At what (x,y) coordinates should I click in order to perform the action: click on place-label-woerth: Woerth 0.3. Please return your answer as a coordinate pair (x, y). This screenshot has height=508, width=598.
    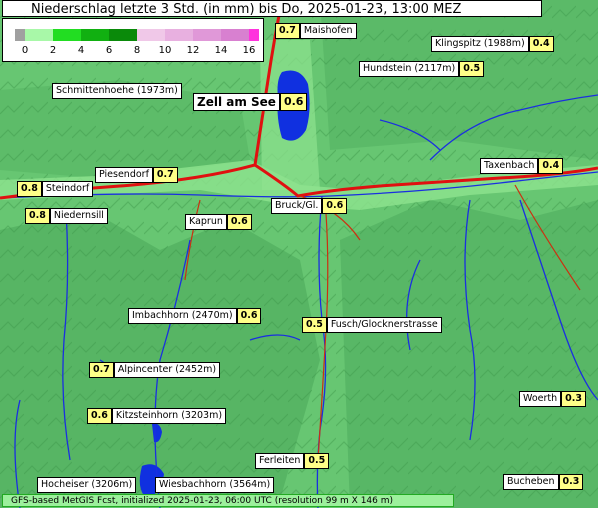
    Looking at the image, I should click on (552, 399).